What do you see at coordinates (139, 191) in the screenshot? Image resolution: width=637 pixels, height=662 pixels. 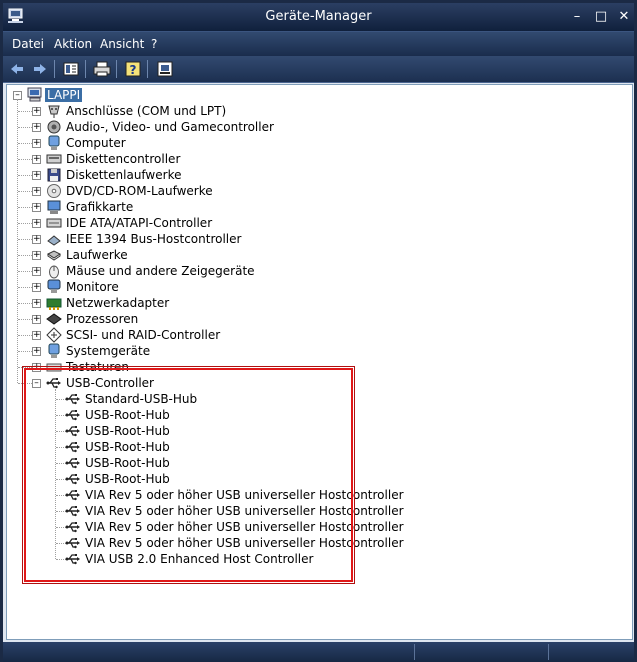 I see `category-label: DVD/CD-ROM-Laufwerke` at bounding box center [139, 191].